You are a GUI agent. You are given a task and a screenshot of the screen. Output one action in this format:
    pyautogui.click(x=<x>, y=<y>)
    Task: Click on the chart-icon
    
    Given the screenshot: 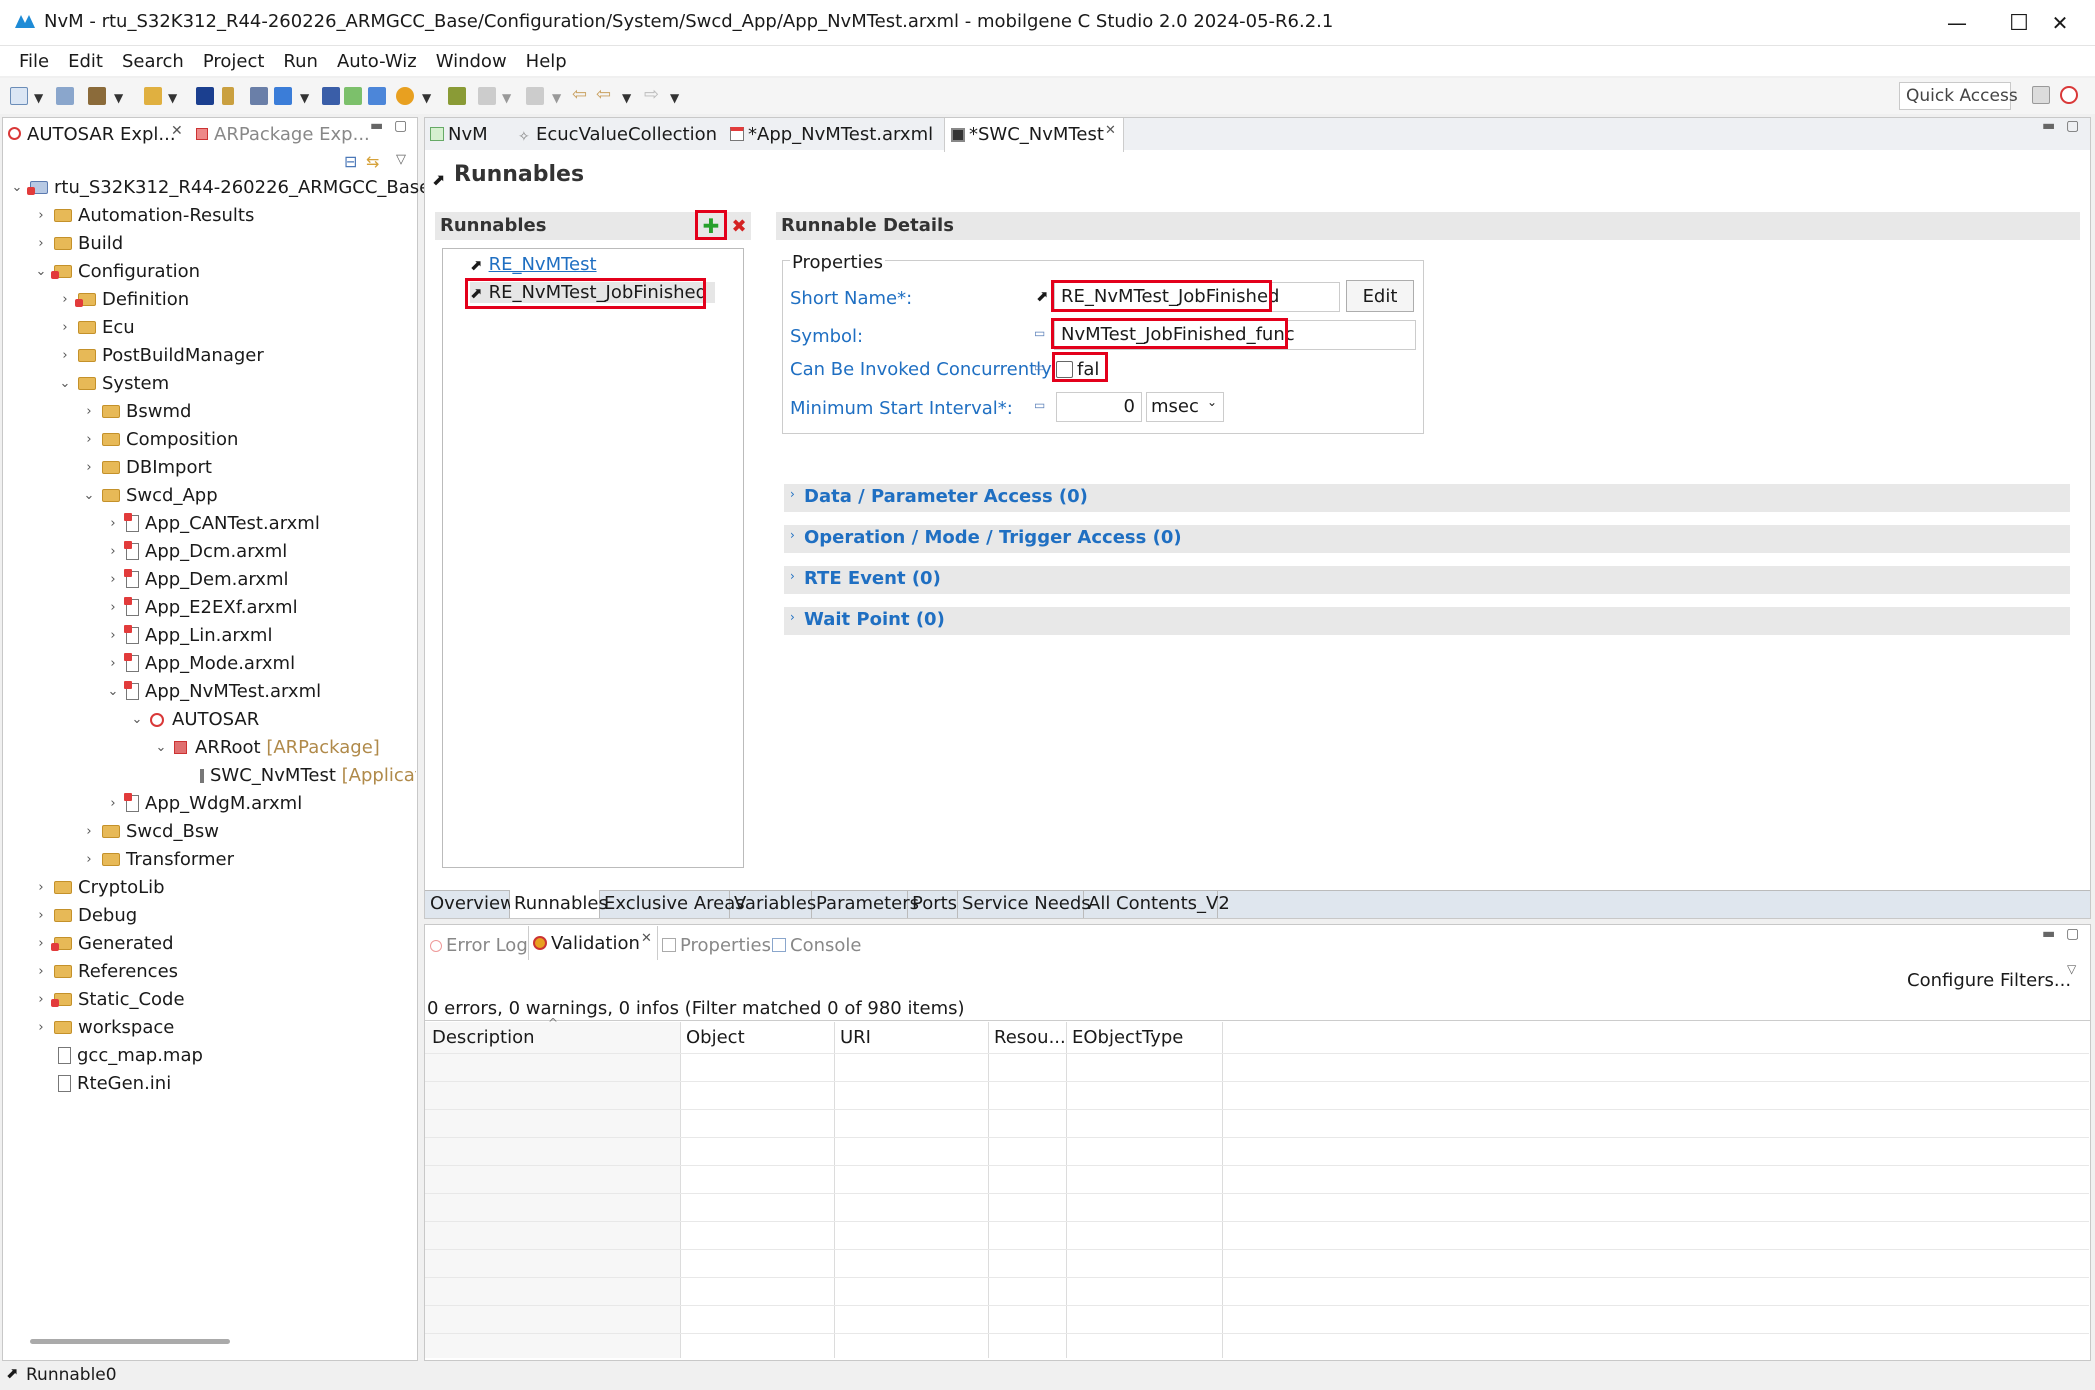 What is the action you would take?
    pyautogui.click(x=259, y=96)
    